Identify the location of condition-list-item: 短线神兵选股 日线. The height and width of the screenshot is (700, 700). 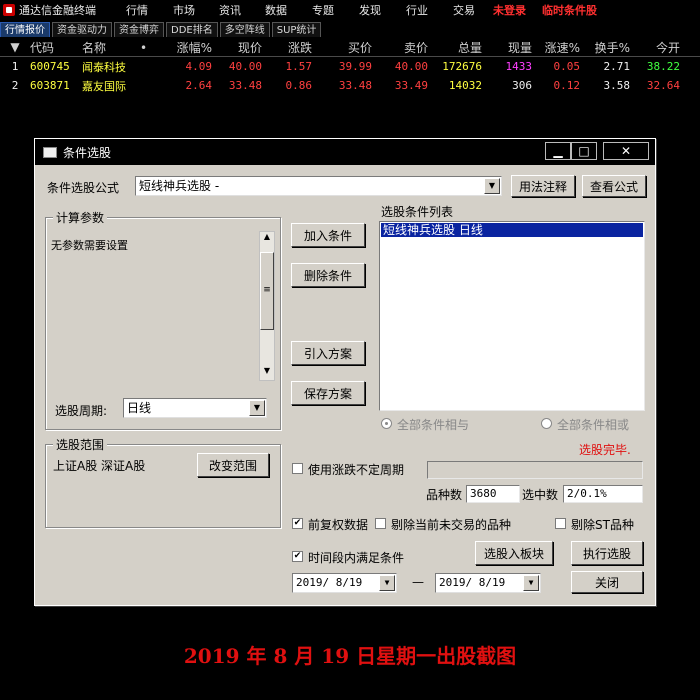
(512, 230).